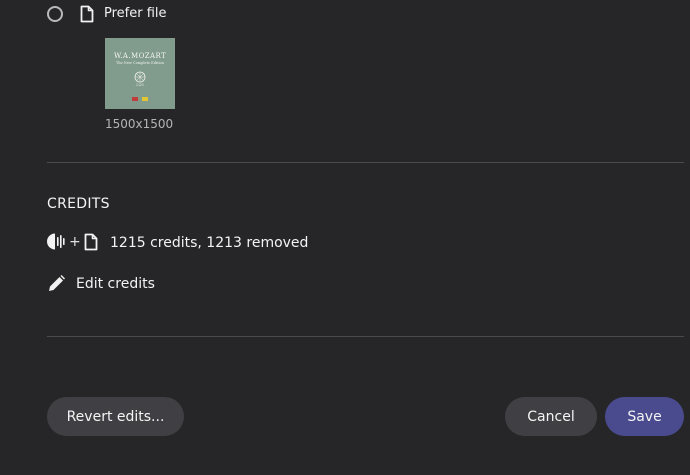 The width and height of the screenshot is (690, 475). Describe the element at coordinates (56, 241) in the screenshot. I see `audio-file-icon` at that location.